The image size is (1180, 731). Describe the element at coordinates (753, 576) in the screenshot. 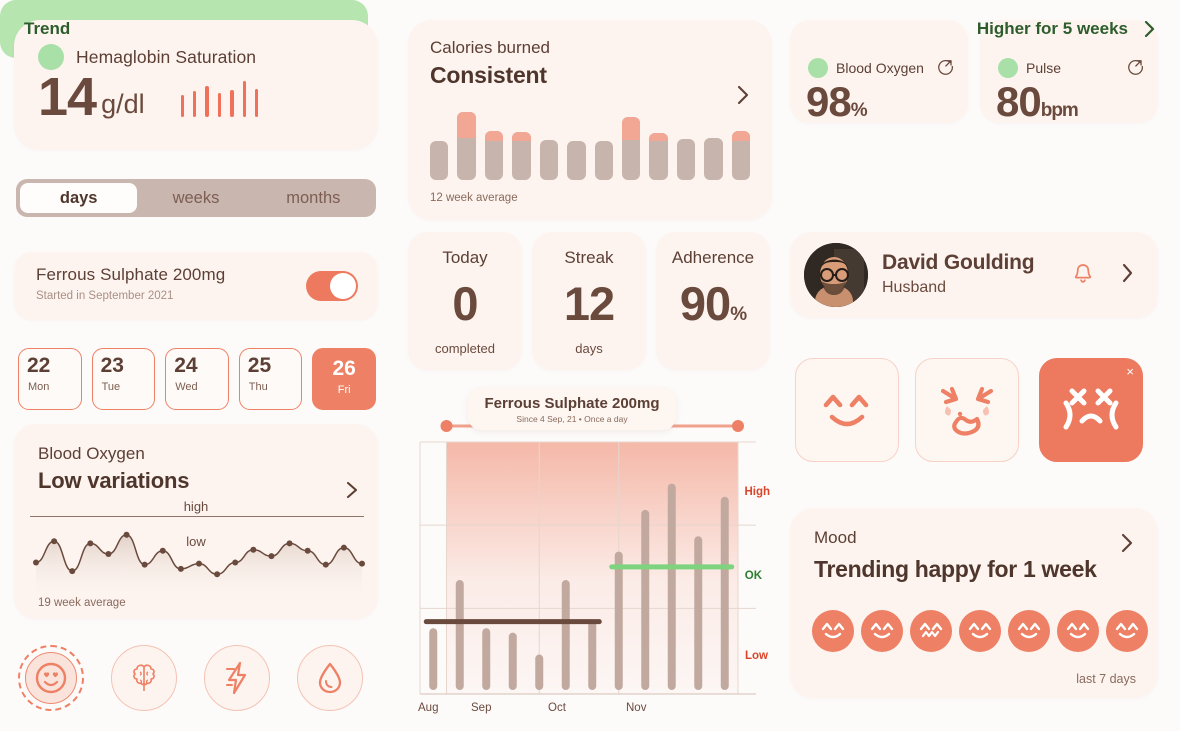

I see `zone-label-ok: OK` at that location.